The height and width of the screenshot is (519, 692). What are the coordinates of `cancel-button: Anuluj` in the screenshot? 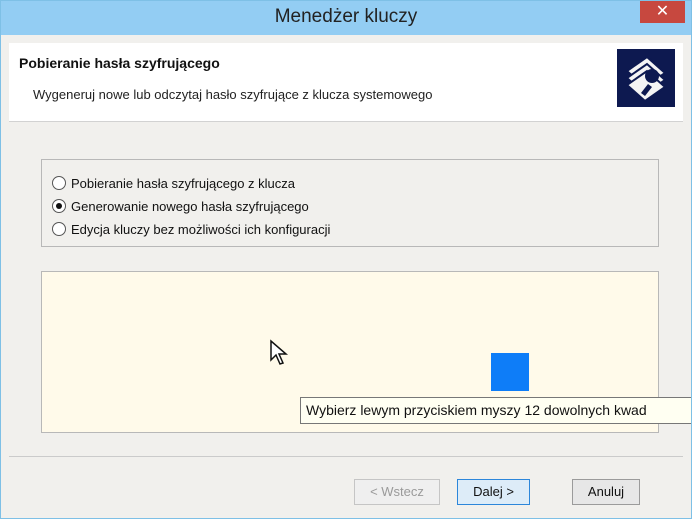 It's located at (606, 492).